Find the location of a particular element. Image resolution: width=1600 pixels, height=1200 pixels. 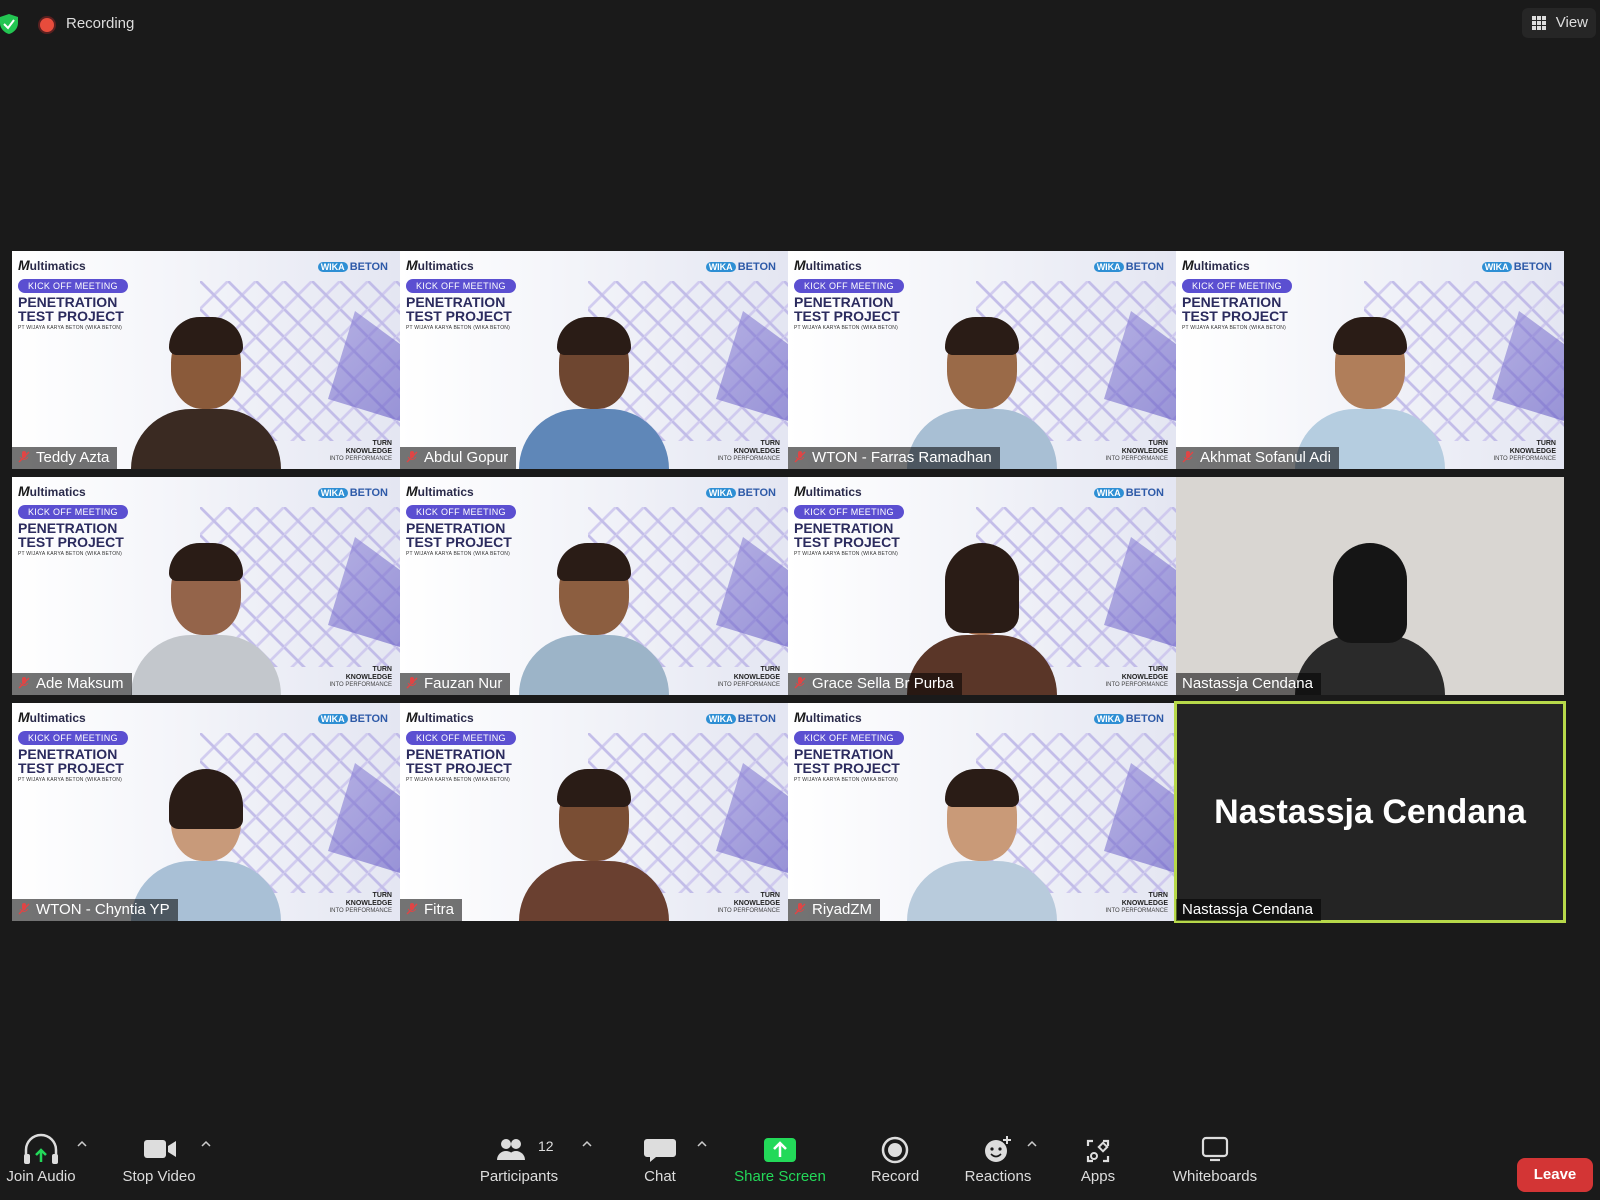

participant-name-label: Ade Maksum is located at coordinates (72, 684).